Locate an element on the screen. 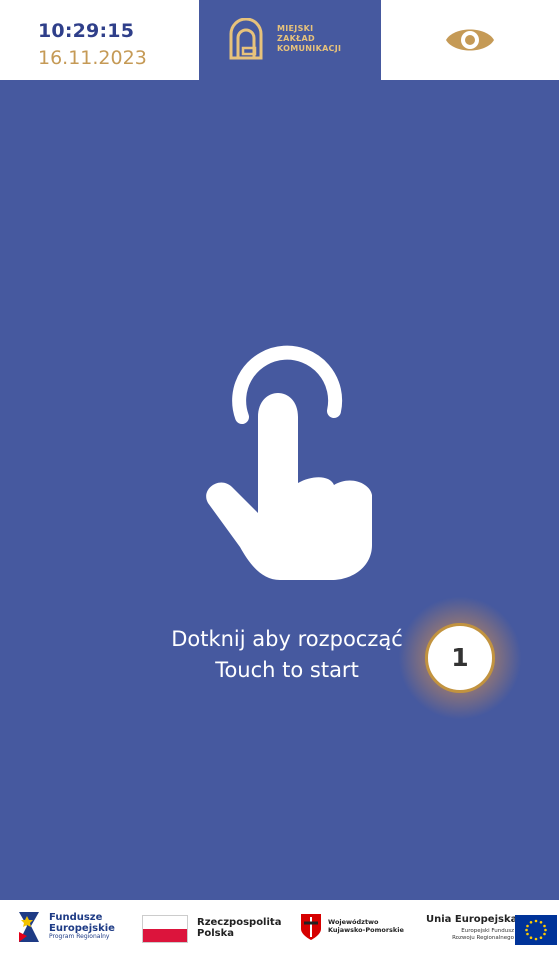 This screenshot has height=954, width=559. kp-line-1: Województwo is located at coordinates (353, 922).